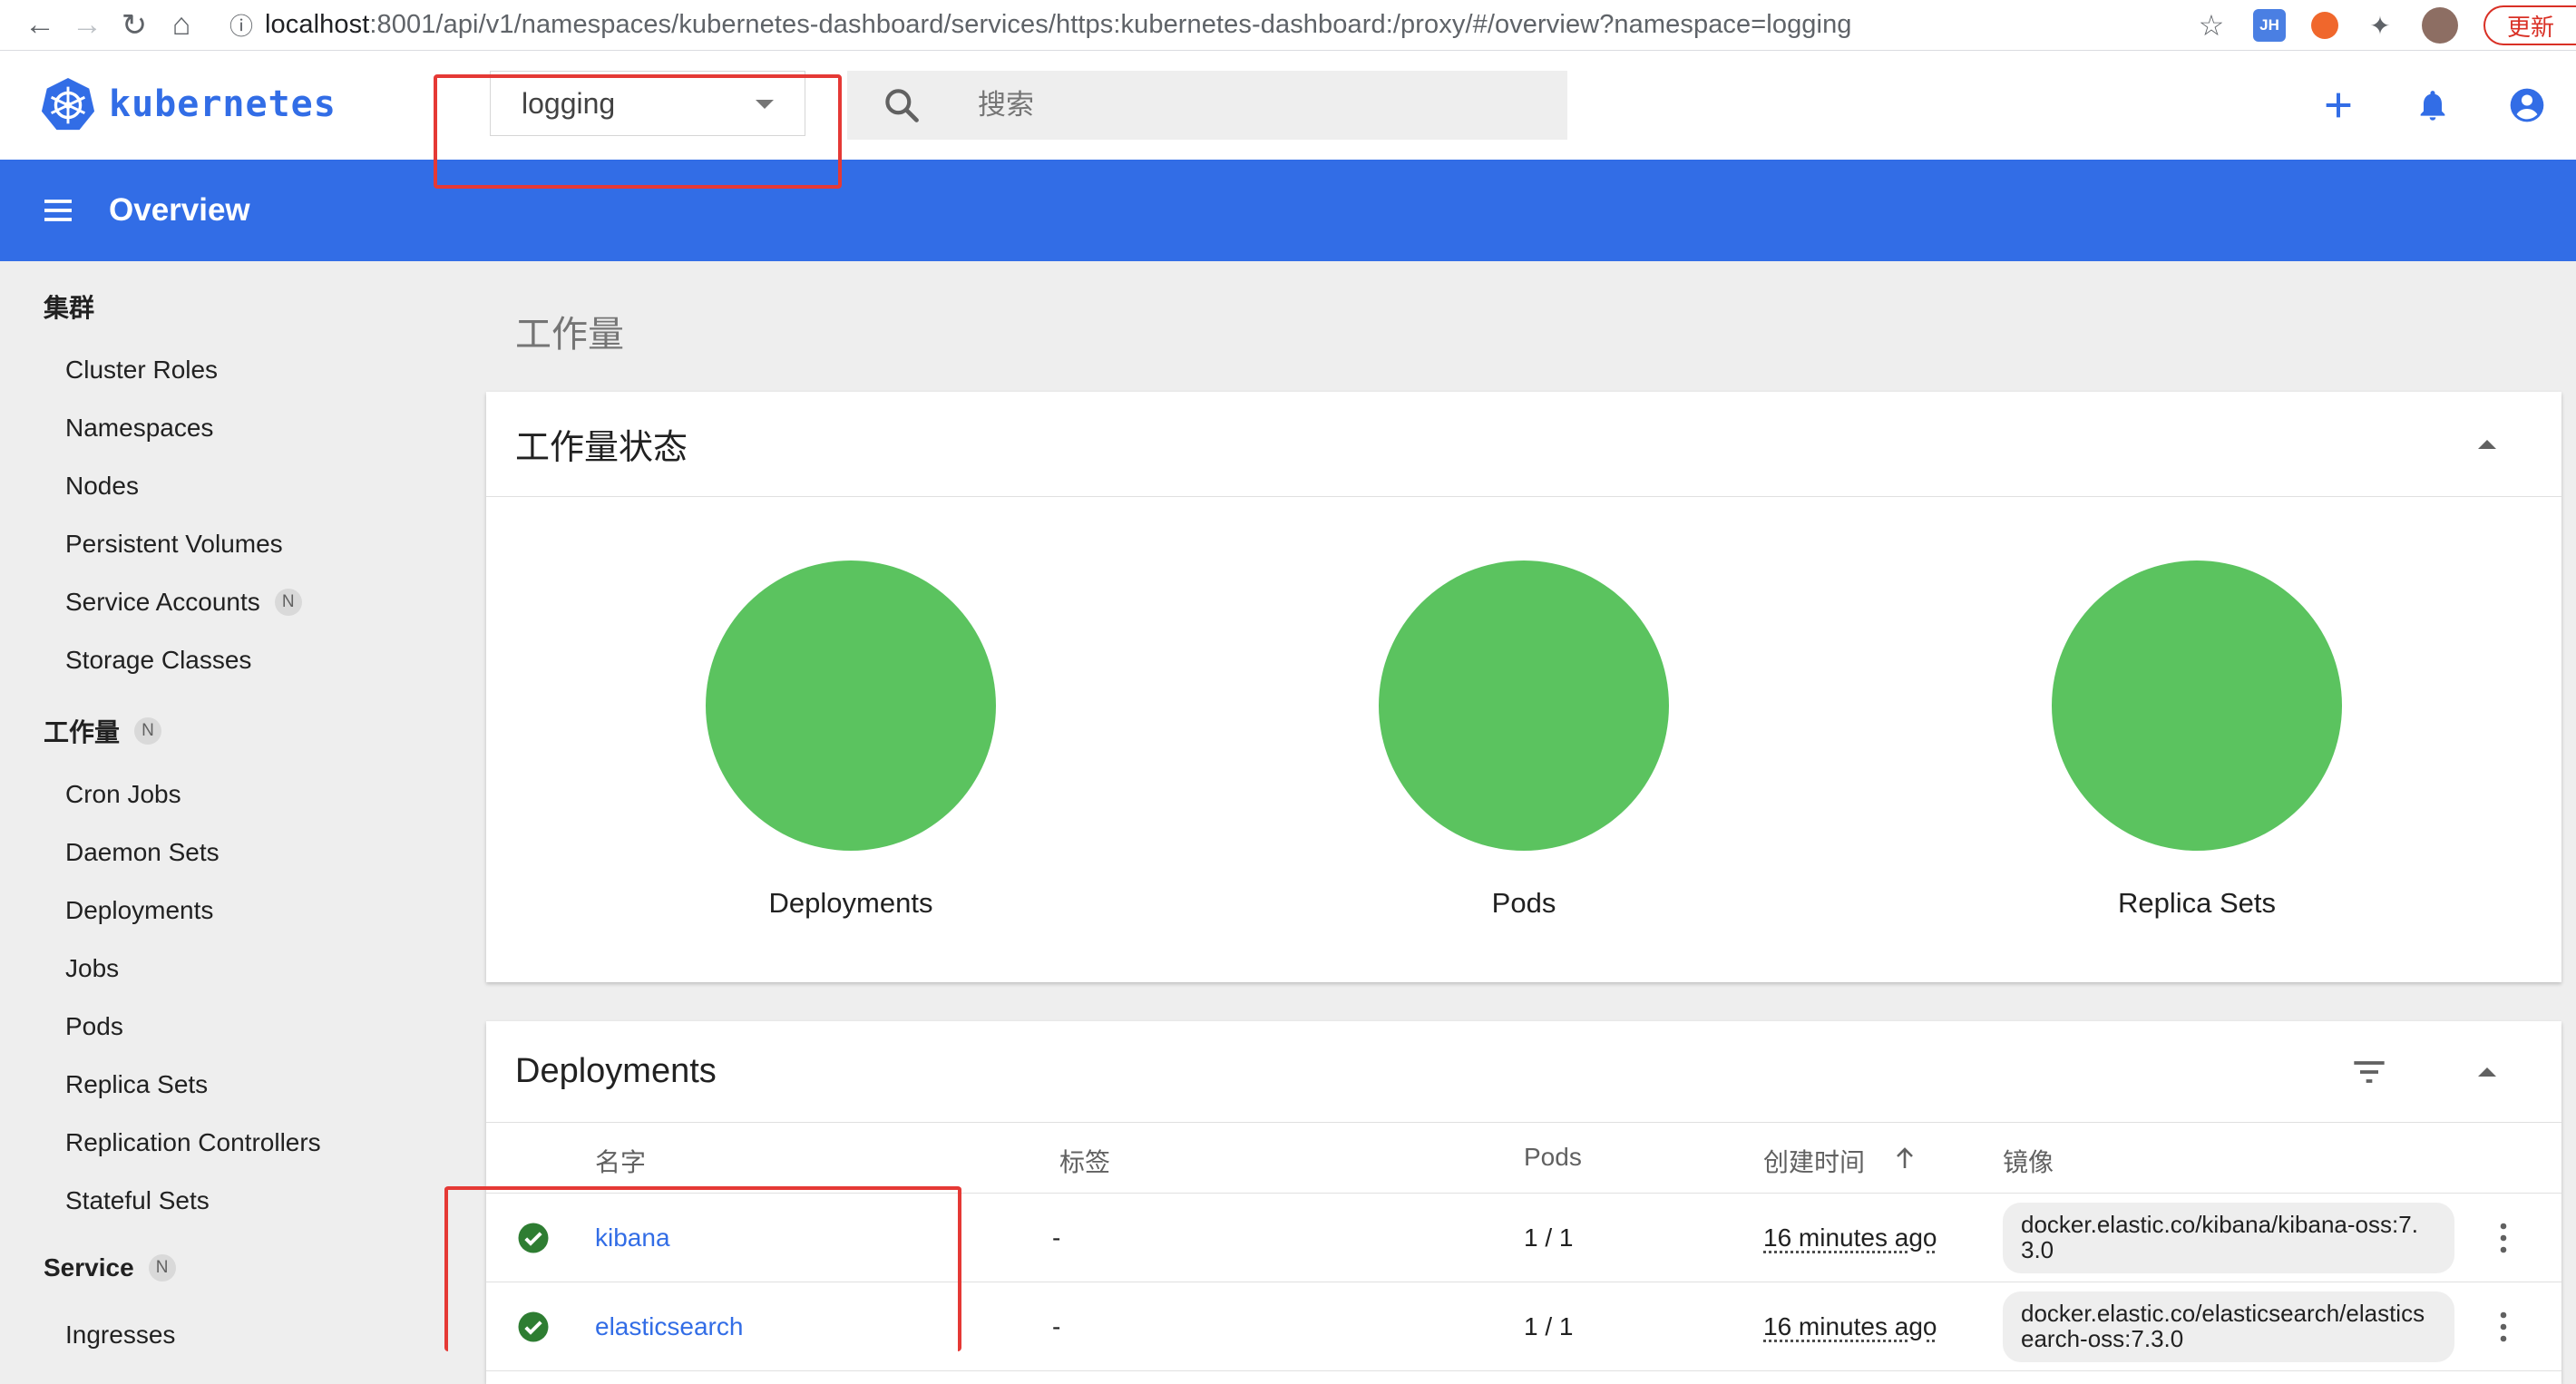  Describe the element at coordinates (120, 1336) in the screenshot. I see `sidebar-item-ingresses: Ingresses` at that location.